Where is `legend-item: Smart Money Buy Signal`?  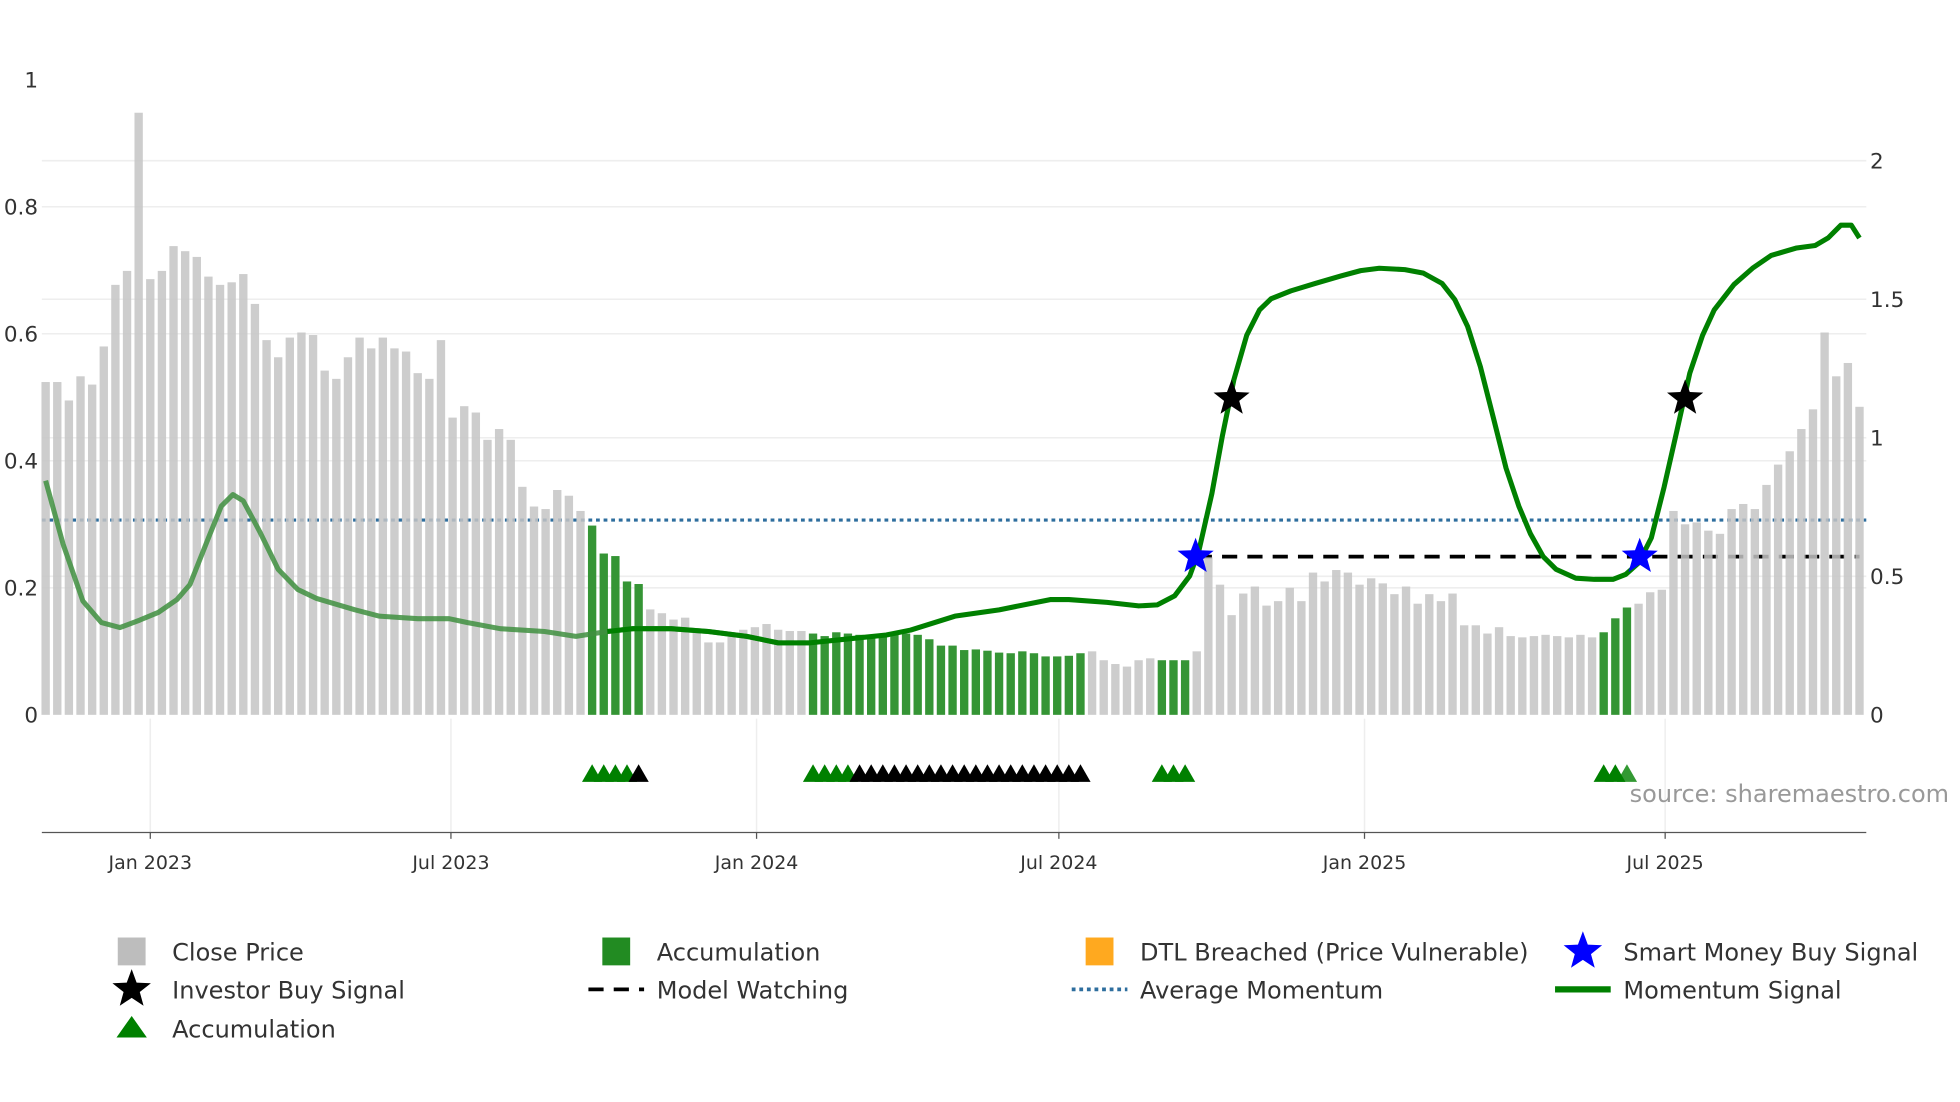 legend-item: Smart Money Buy Signal is located at coordinates (1740, 949).